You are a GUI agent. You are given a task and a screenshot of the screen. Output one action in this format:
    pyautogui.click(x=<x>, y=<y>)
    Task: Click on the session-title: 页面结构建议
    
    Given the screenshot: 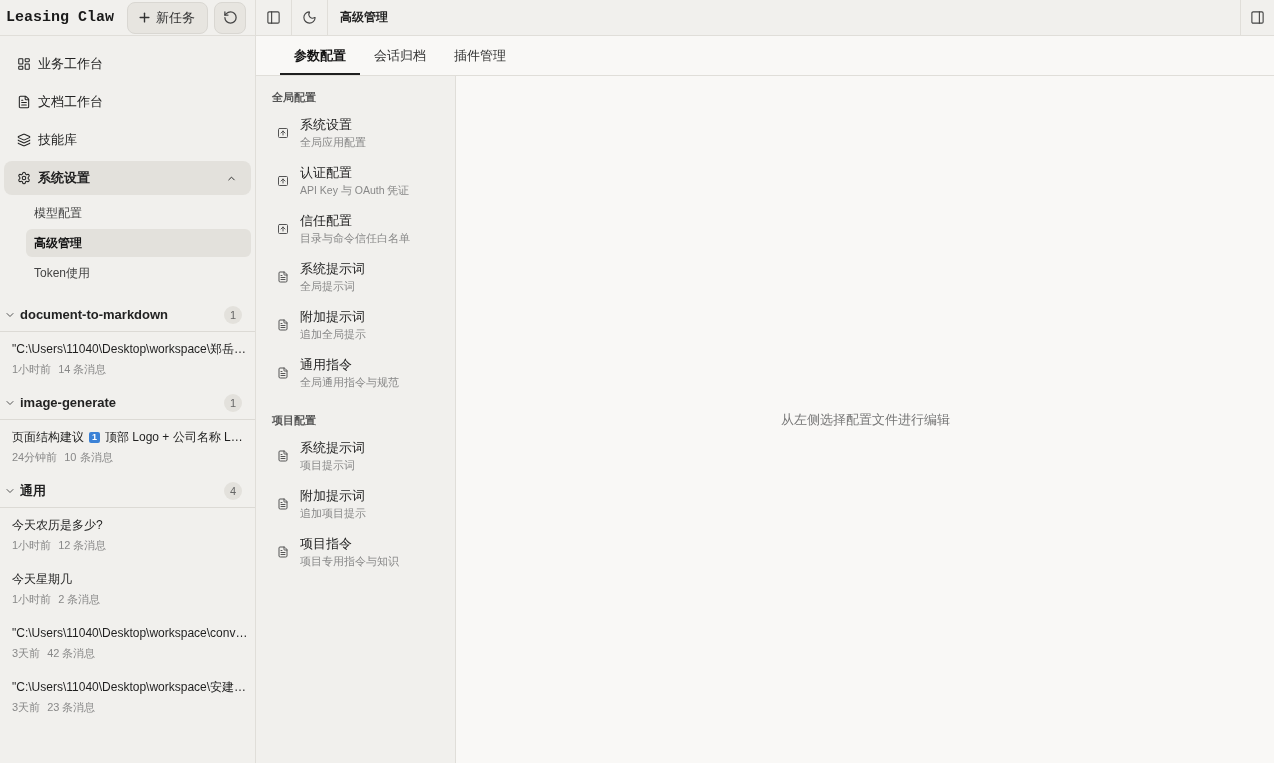 What is the action you would take?
    pyautogui.click(x=48, y=437)
    